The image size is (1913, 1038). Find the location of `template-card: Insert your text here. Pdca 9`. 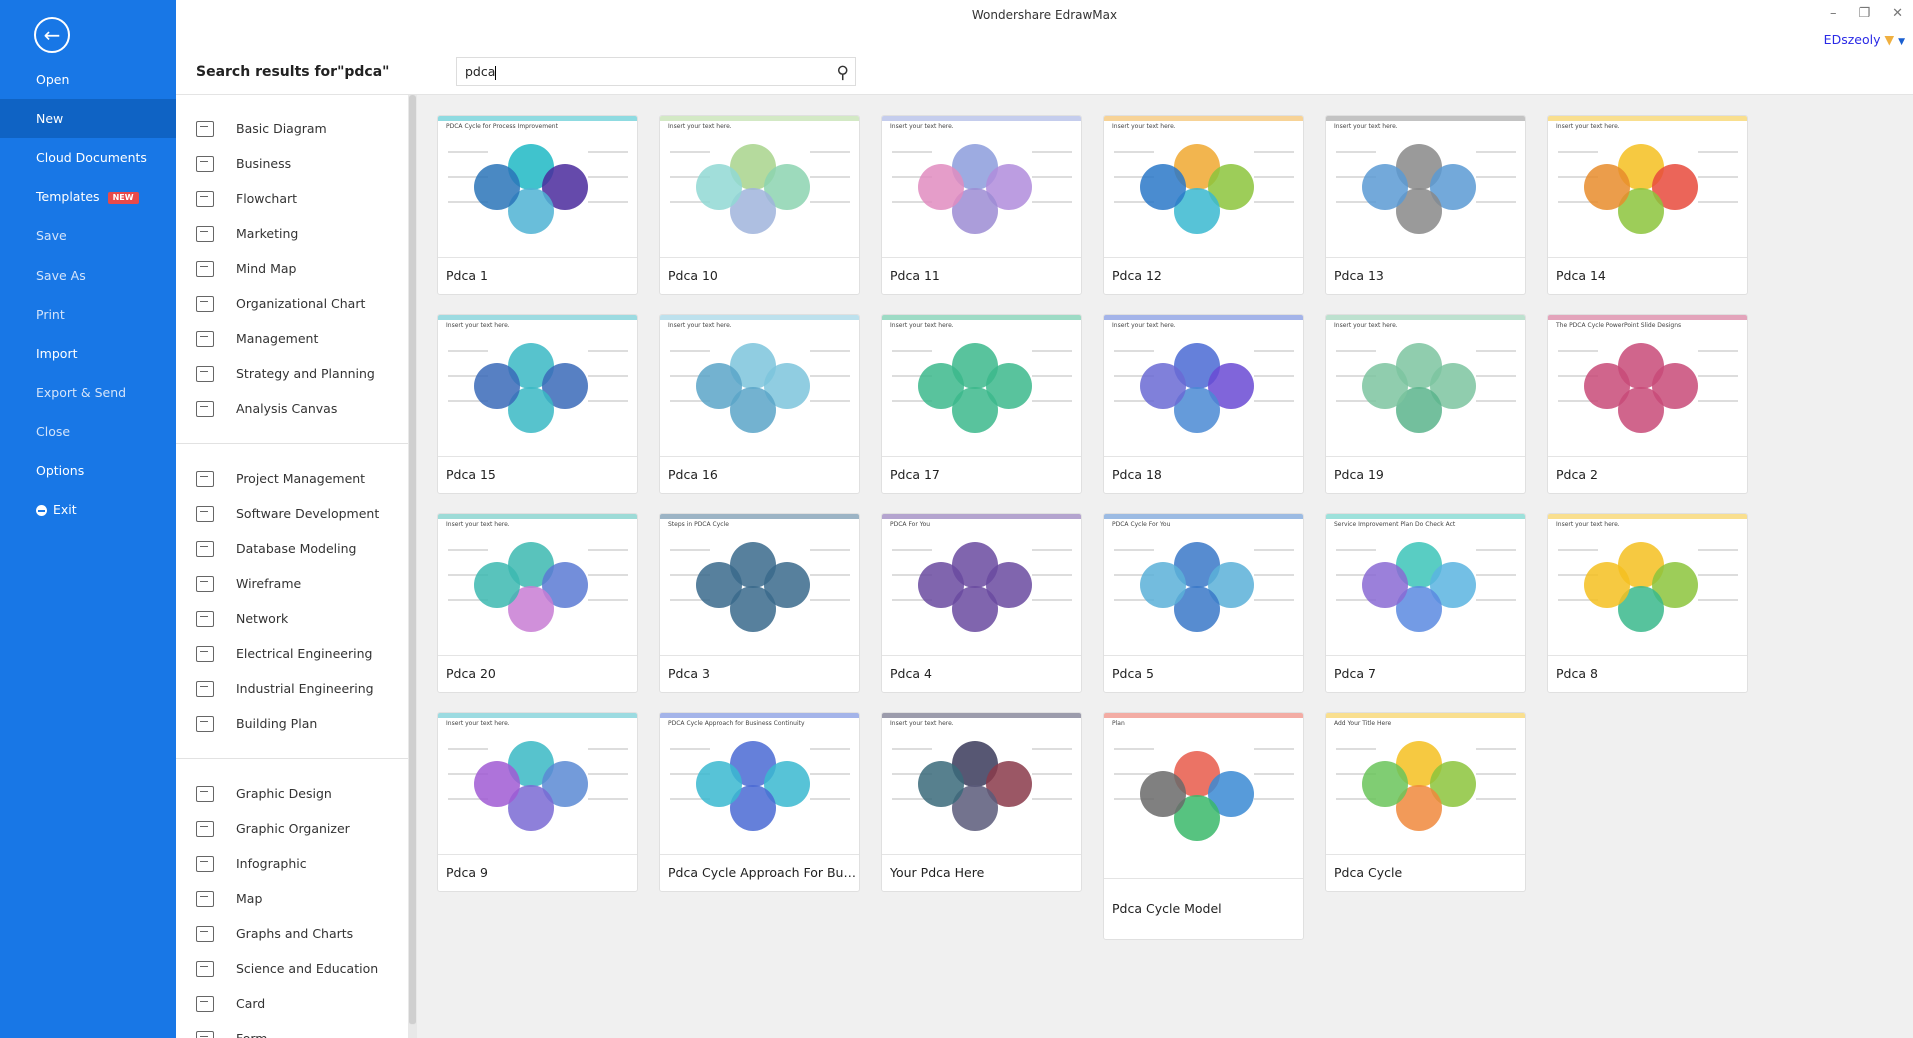

template-card: Insert your text here. Pdca 9 is located at coordinates (537, 802).